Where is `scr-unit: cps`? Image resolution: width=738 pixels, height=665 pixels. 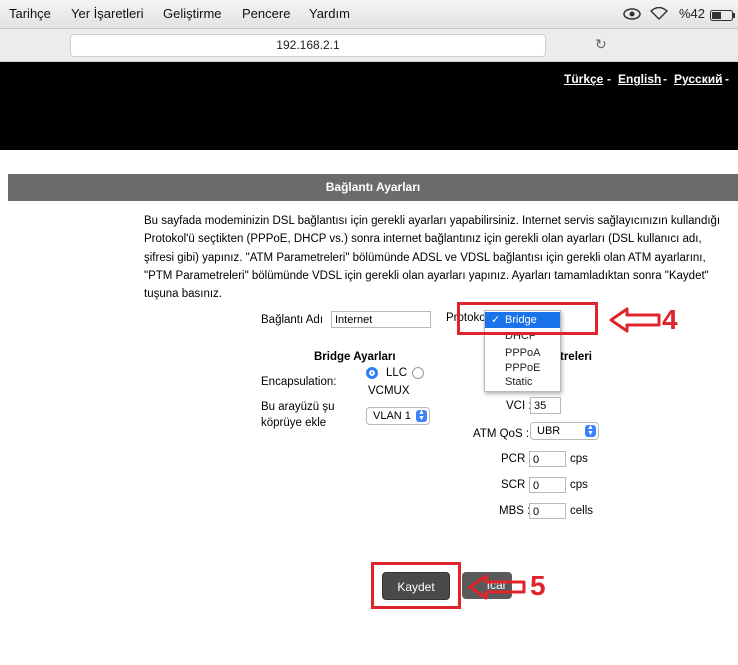 scr-unit: cps is located at coordinates (579, 485).